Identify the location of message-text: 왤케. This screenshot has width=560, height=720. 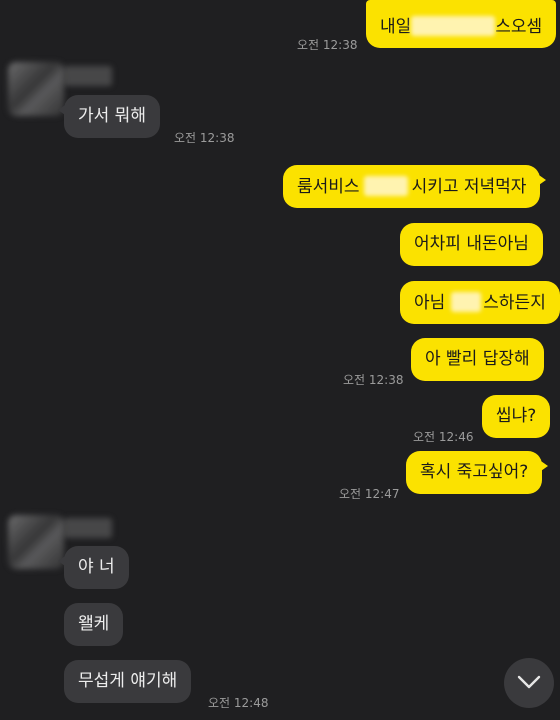
(94, 624).